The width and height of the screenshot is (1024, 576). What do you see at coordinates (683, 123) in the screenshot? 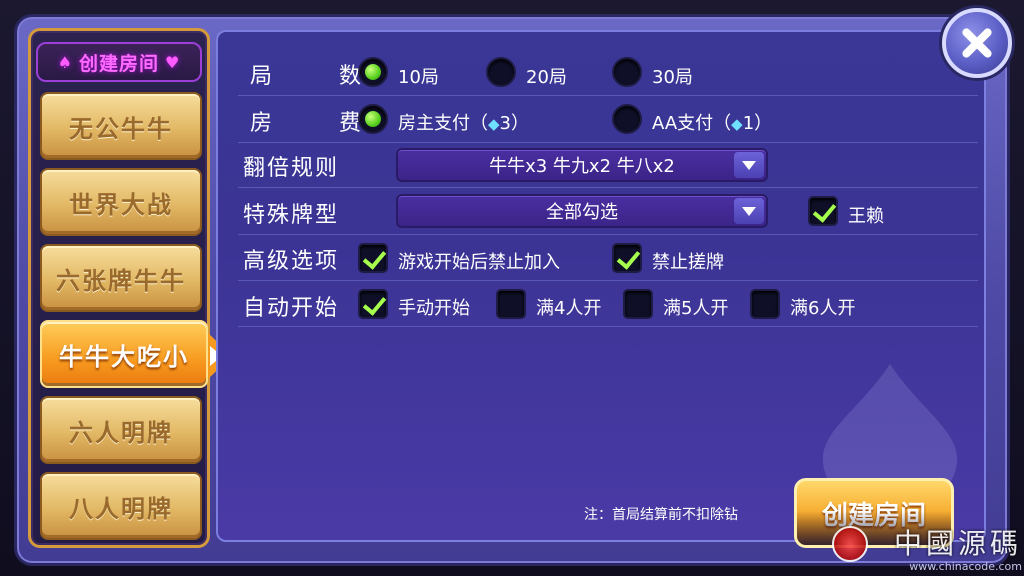
I see `fee-aa-label: AA支付` at bounding box center [683, 123].